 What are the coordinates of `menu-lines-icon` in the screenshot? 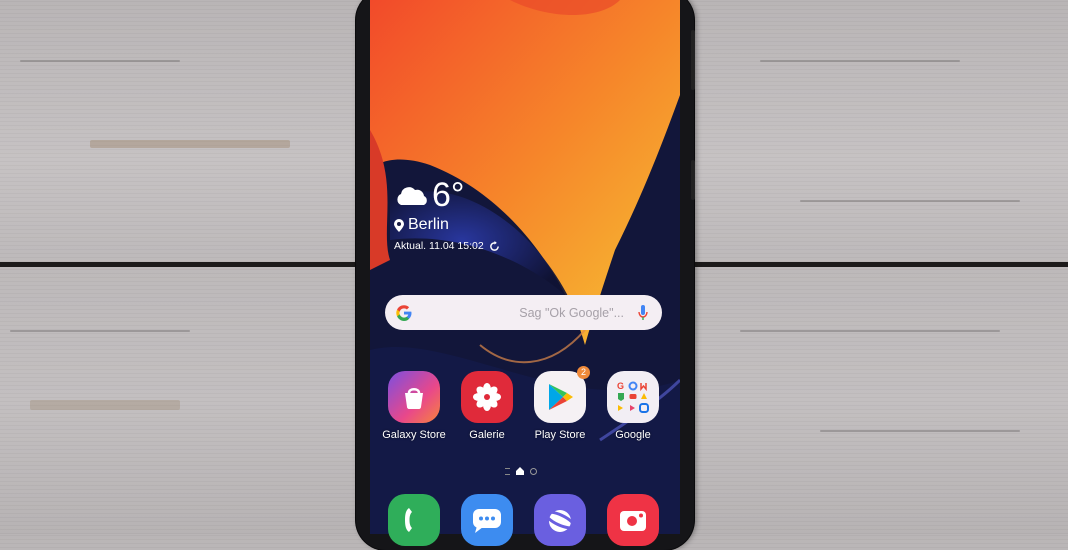 It's located at (507, 471).